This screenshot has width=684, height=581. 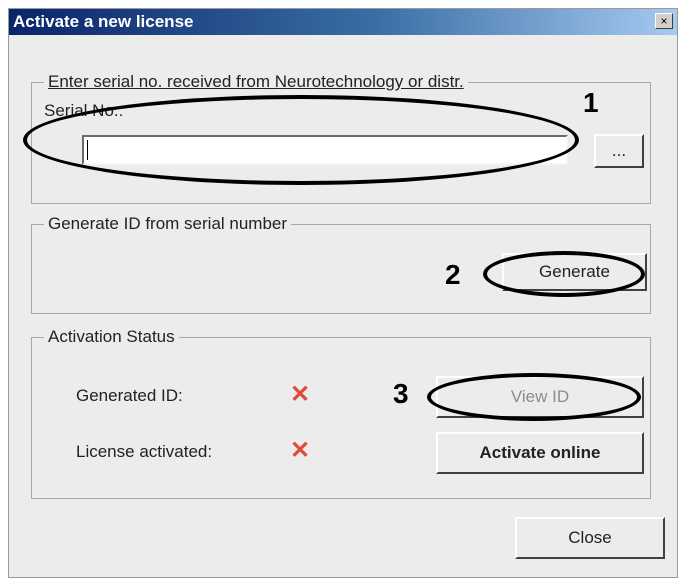 I want to click on activate-online-button: Activate online, so click(x=540, y=453).